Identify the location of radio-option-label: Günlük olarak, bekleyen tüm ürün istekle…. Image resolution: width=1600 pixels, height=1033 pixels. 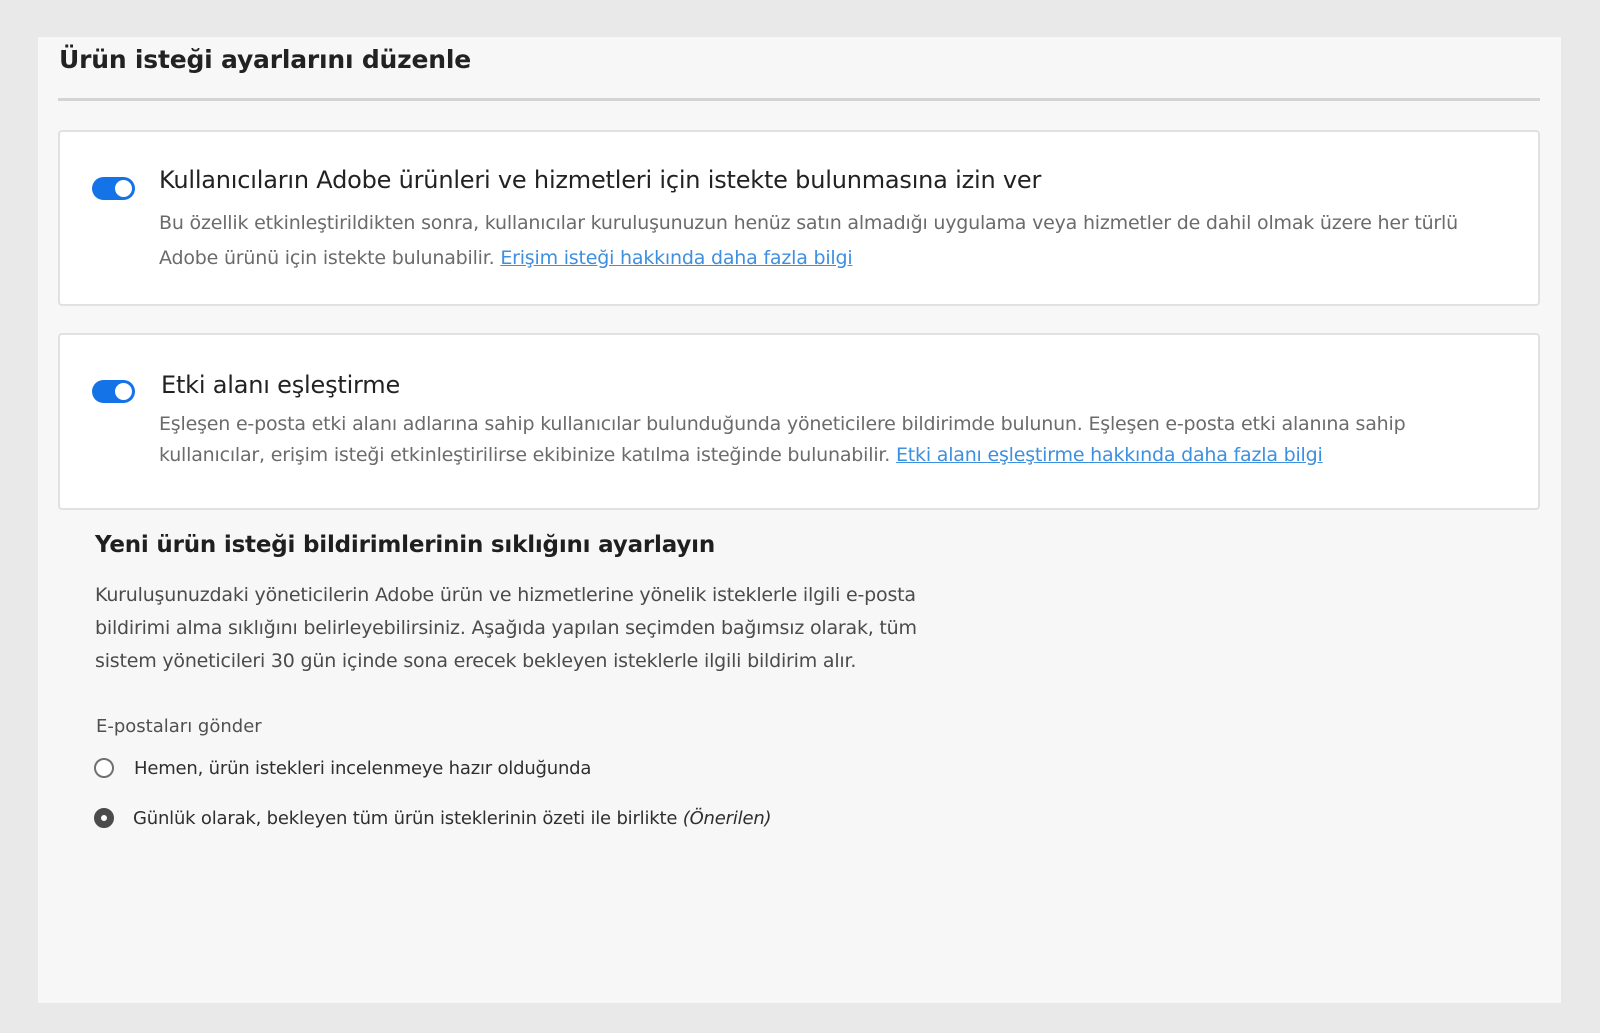
(452, 818).